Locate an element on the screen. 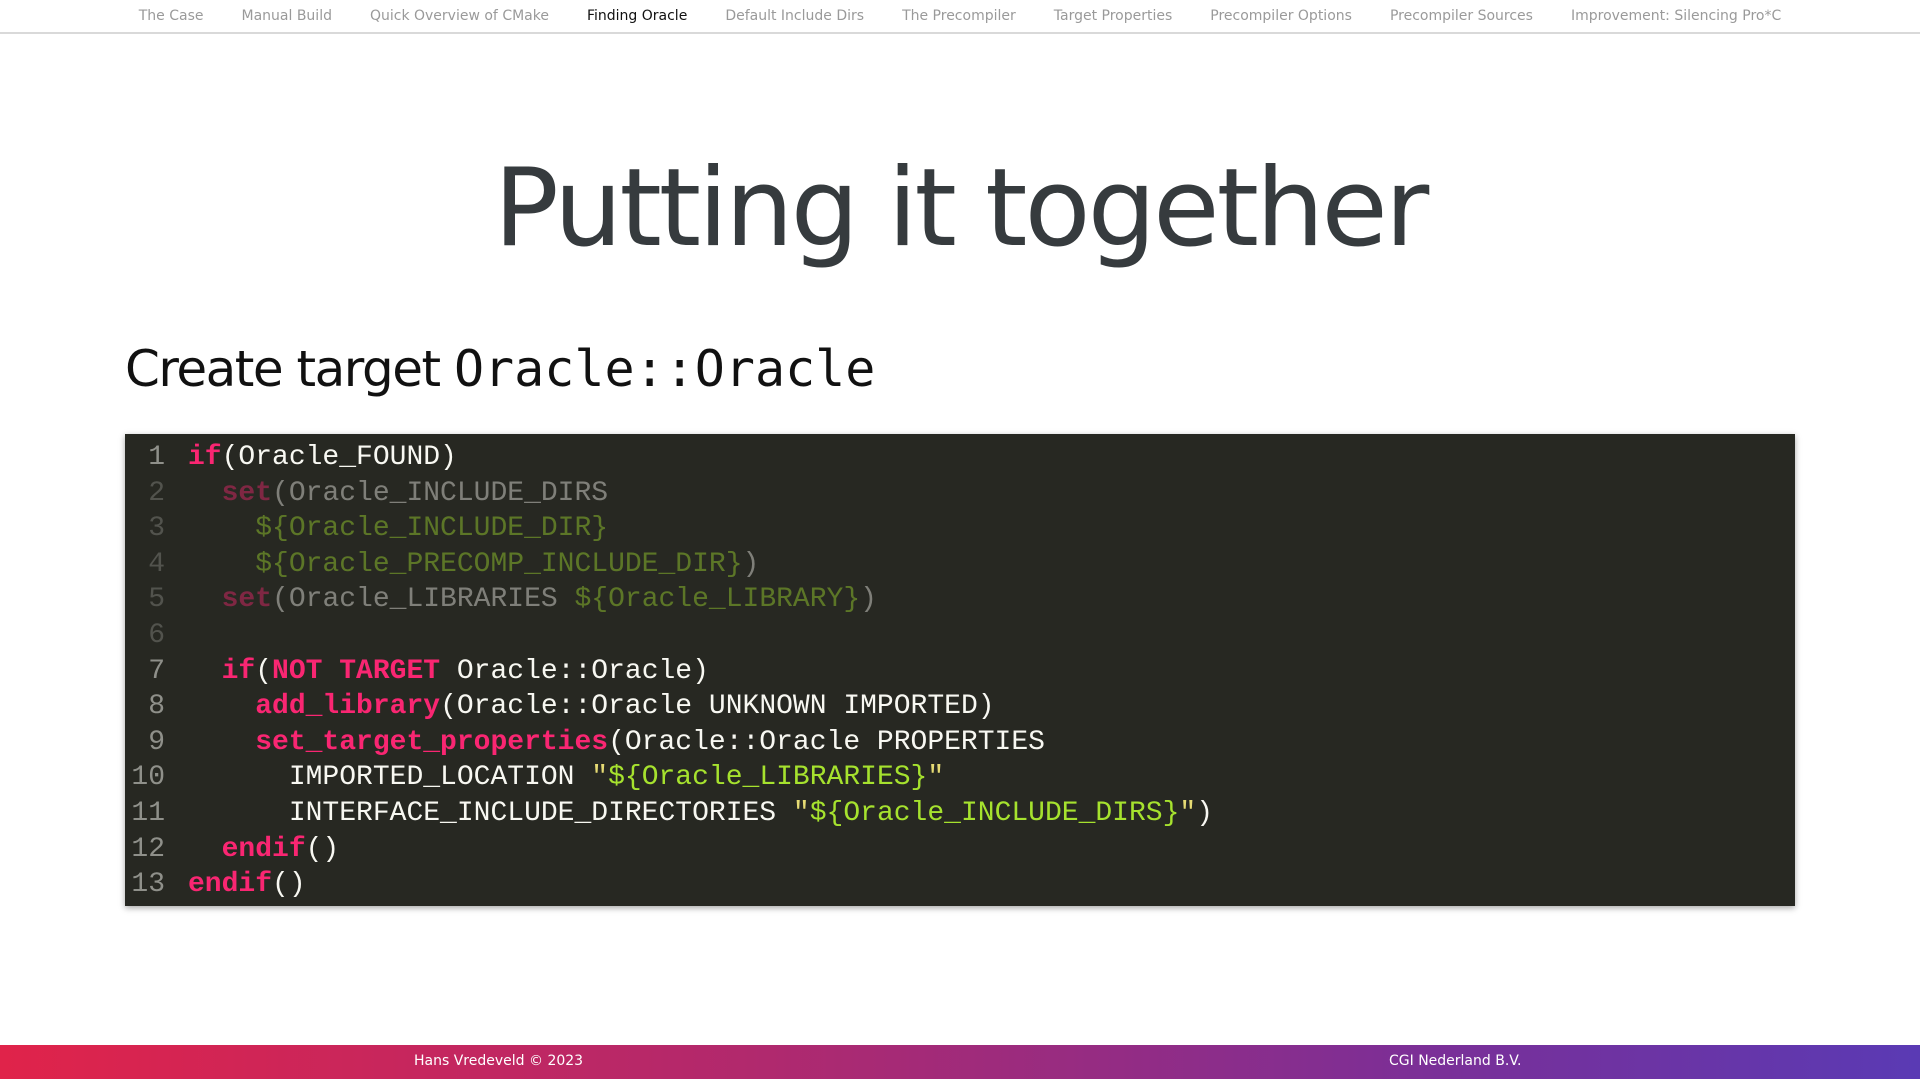  line-number: 8 is located at coordinates (156, 707).